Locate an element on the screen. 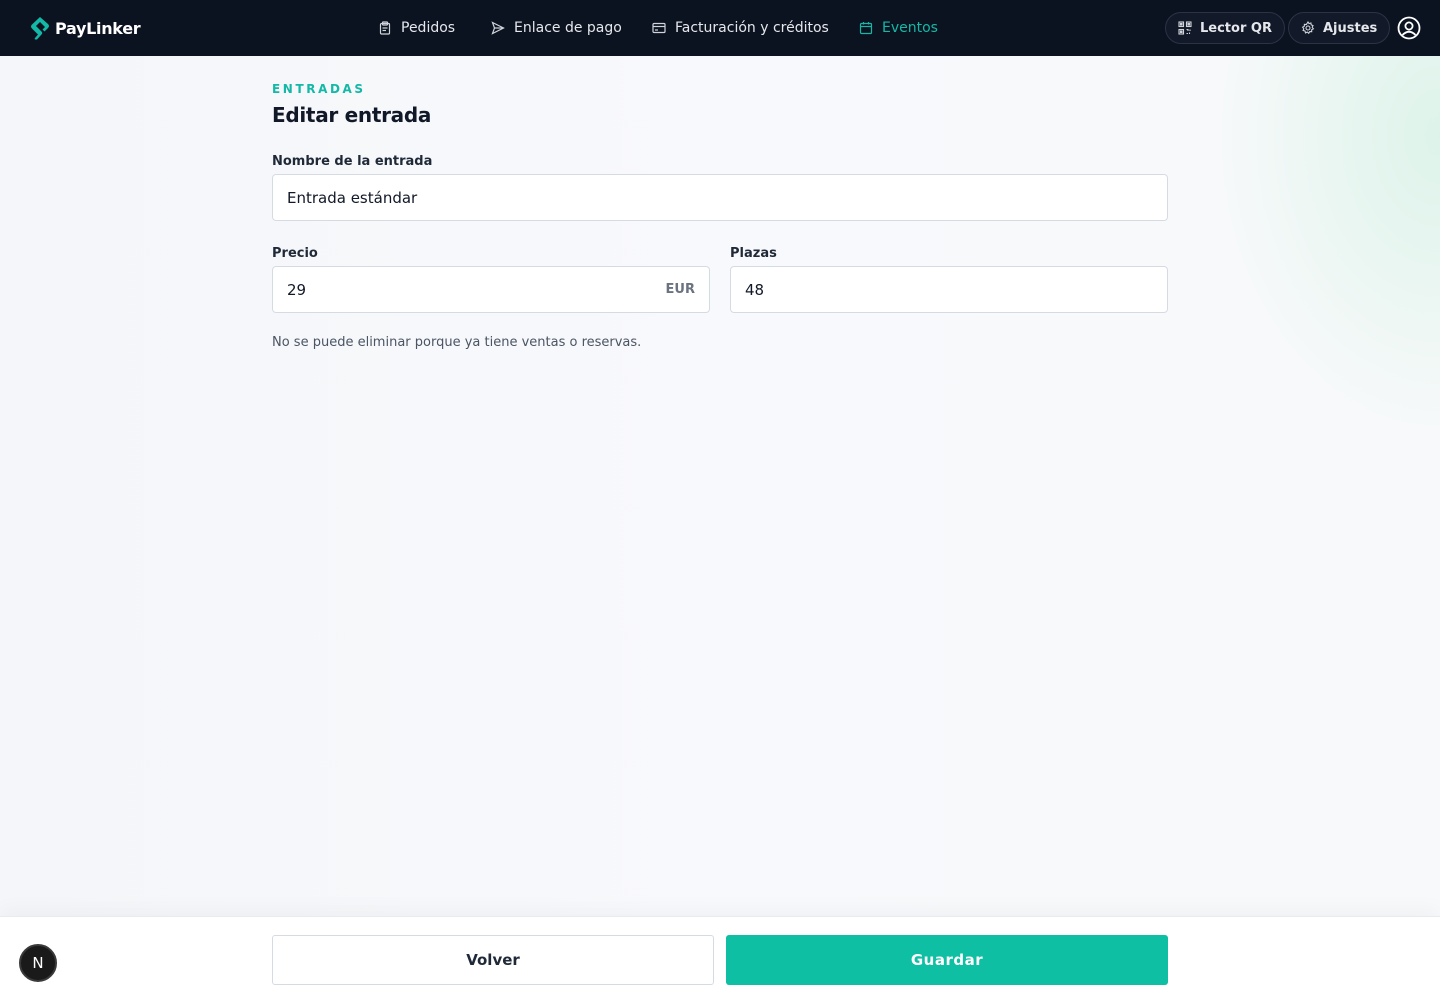 The width and height of the screenshot is (1440, 1000). qr-code-icon is located at coordinates (1185, 28).